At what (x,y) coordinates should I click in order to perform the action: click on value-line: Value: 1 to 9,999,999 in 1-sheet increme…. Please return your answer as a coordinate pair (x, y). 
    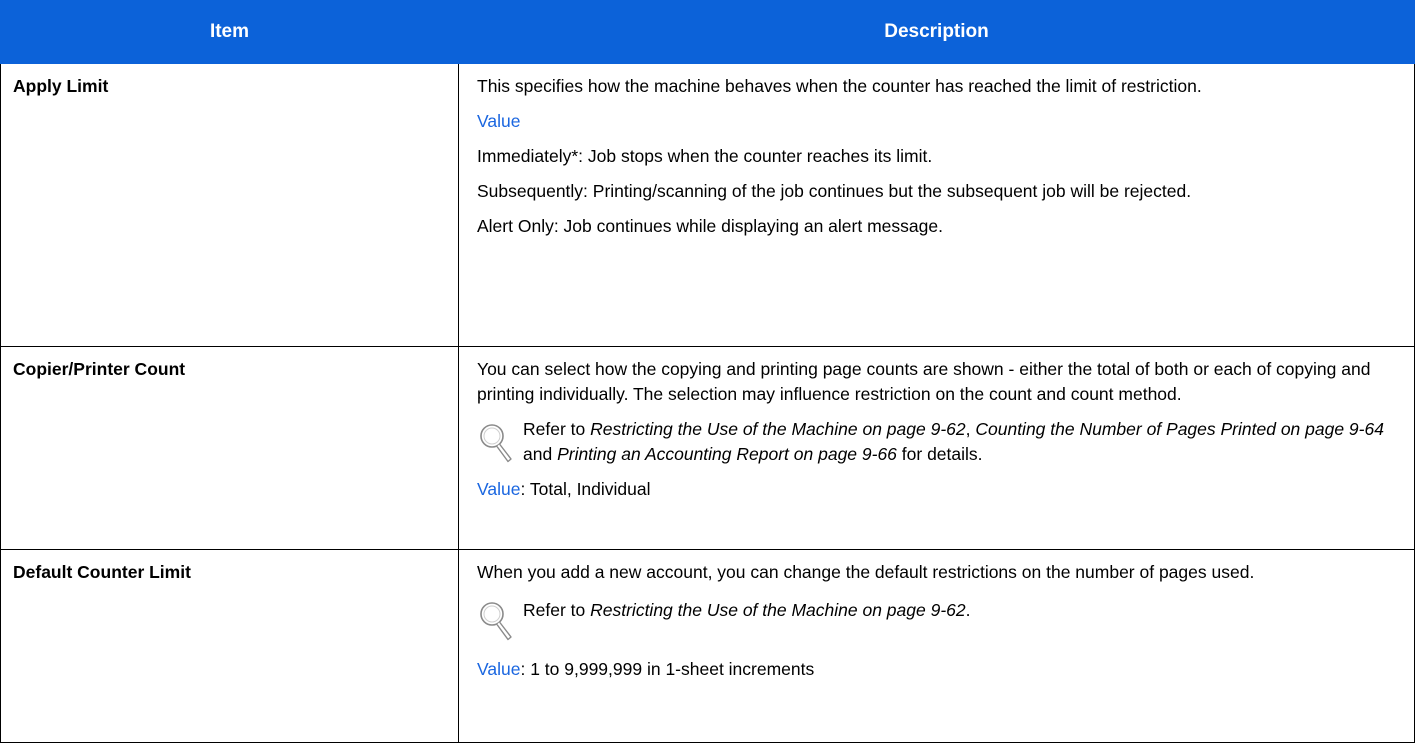
    Looking at the image, I should click on (937, 669).